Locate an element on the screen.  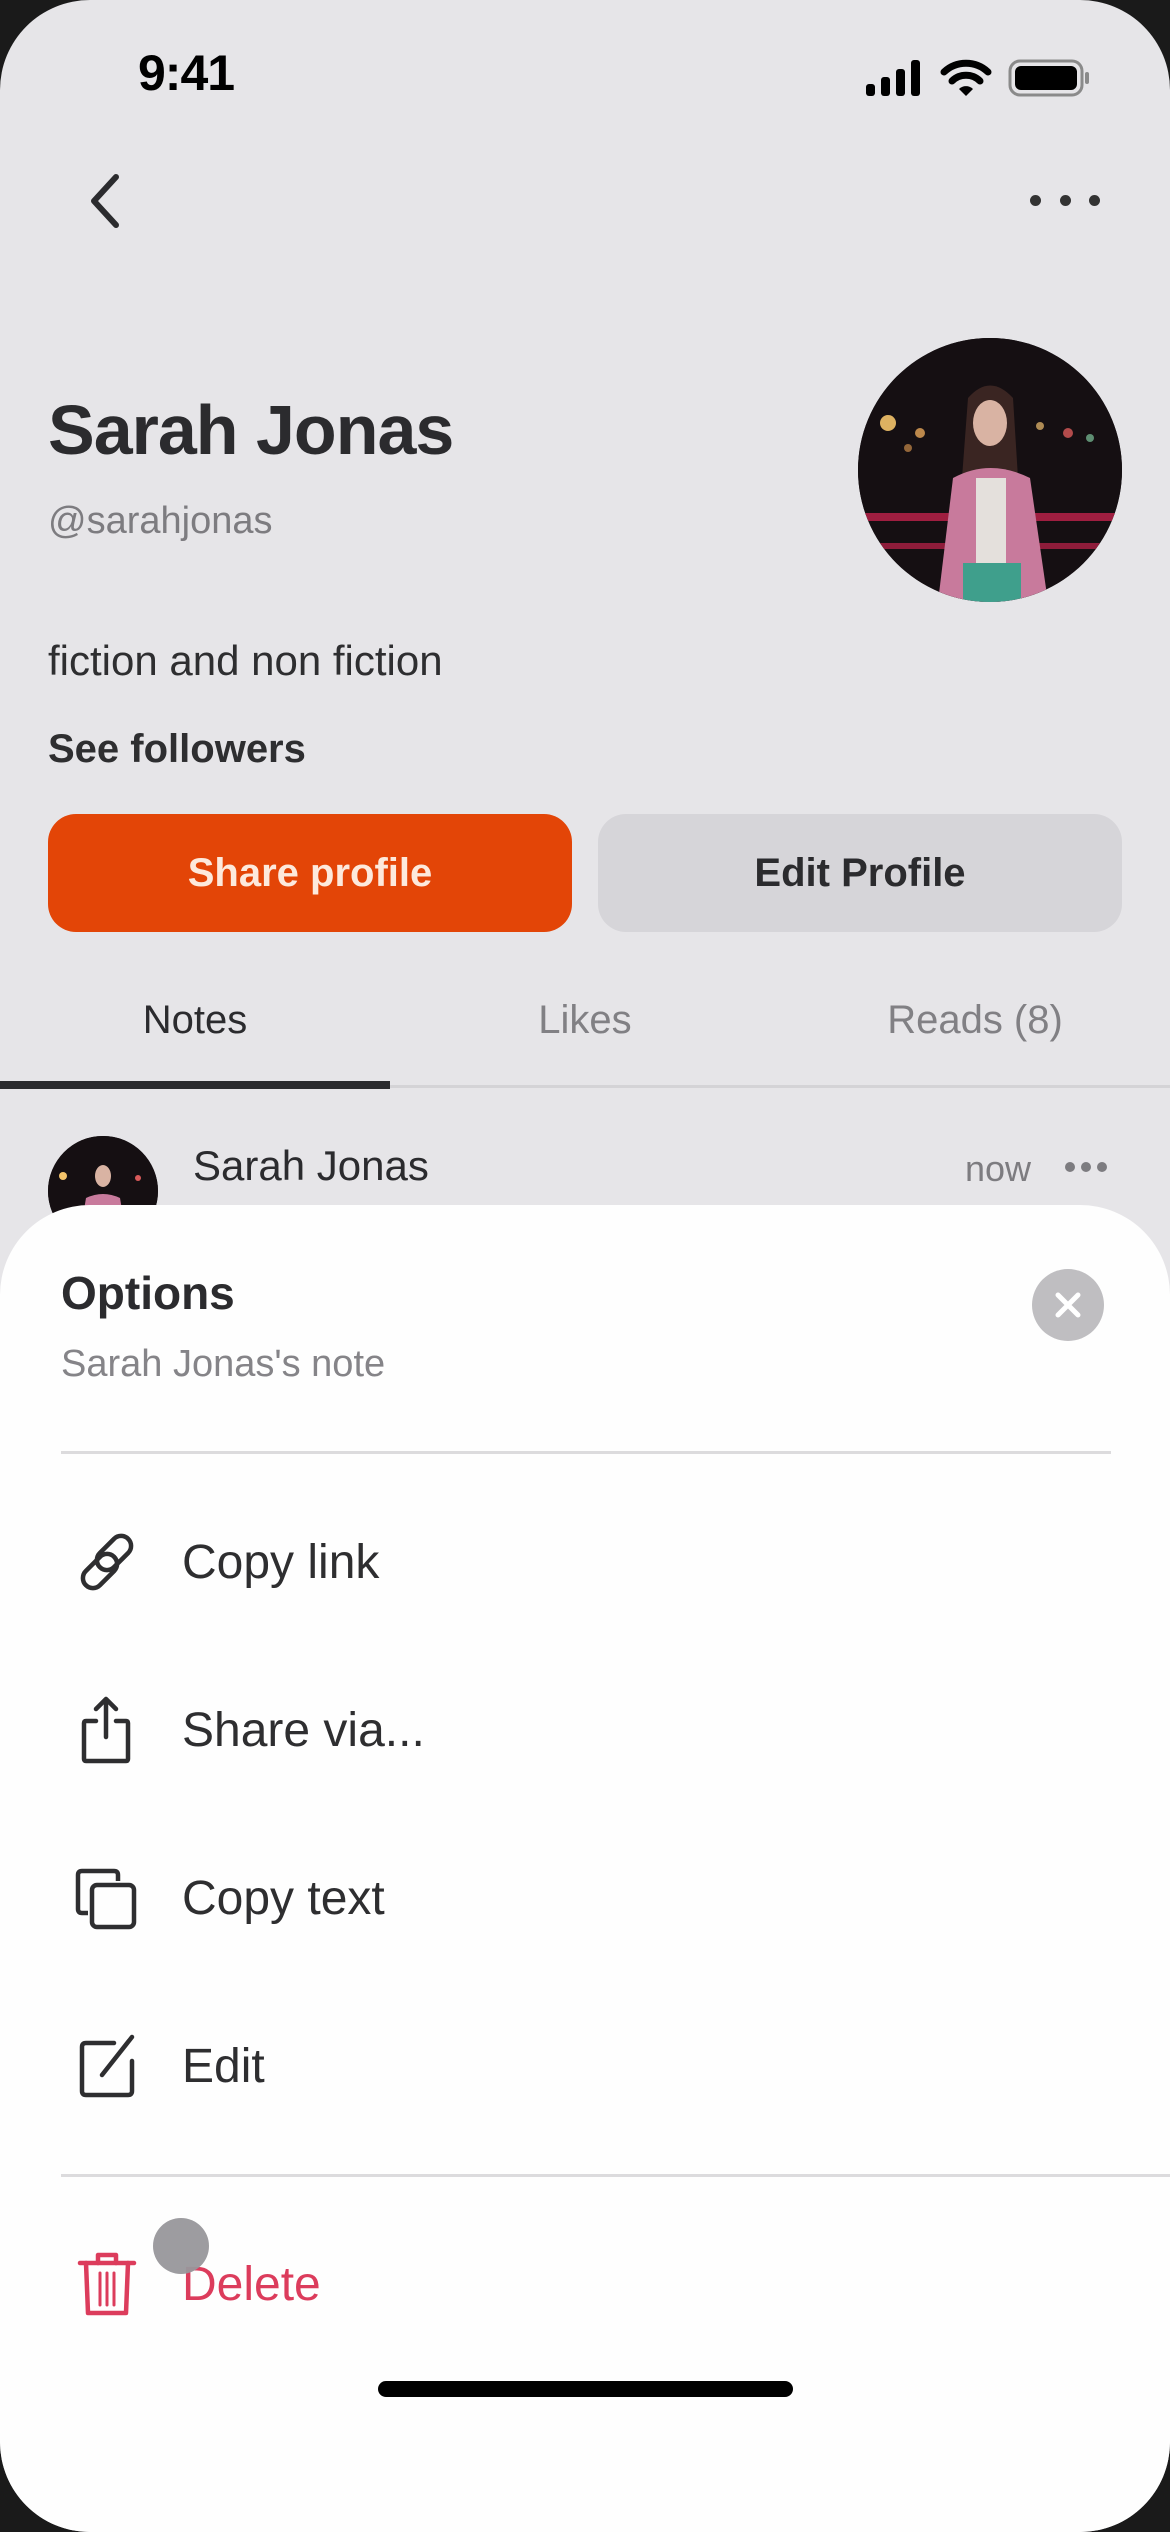
menu-item-edit: Edit is located at coordinates (585, 2066).